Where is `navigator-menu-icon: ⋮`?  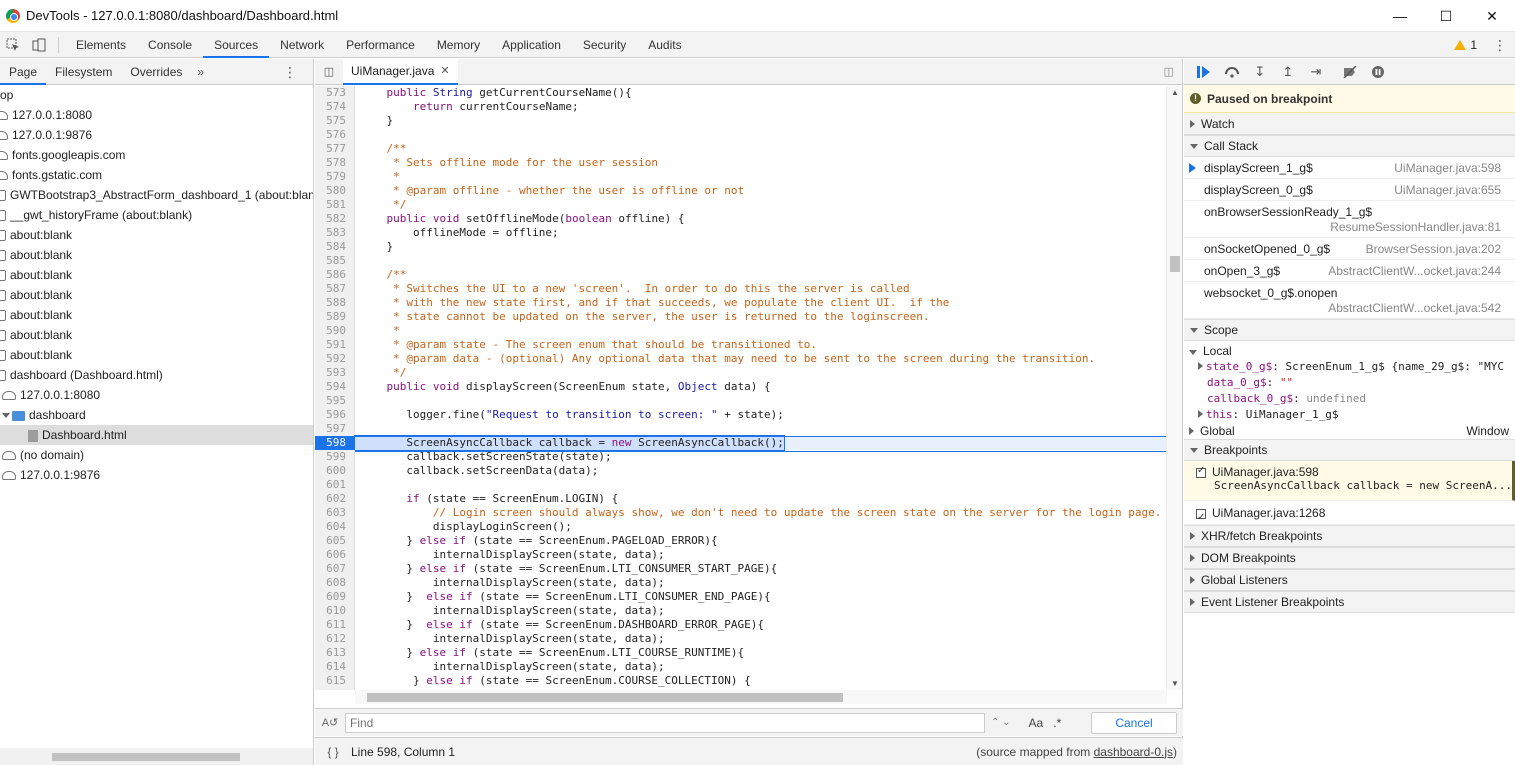
navigator-menu-icon: ⋮ is located at coordinates (290, 72).